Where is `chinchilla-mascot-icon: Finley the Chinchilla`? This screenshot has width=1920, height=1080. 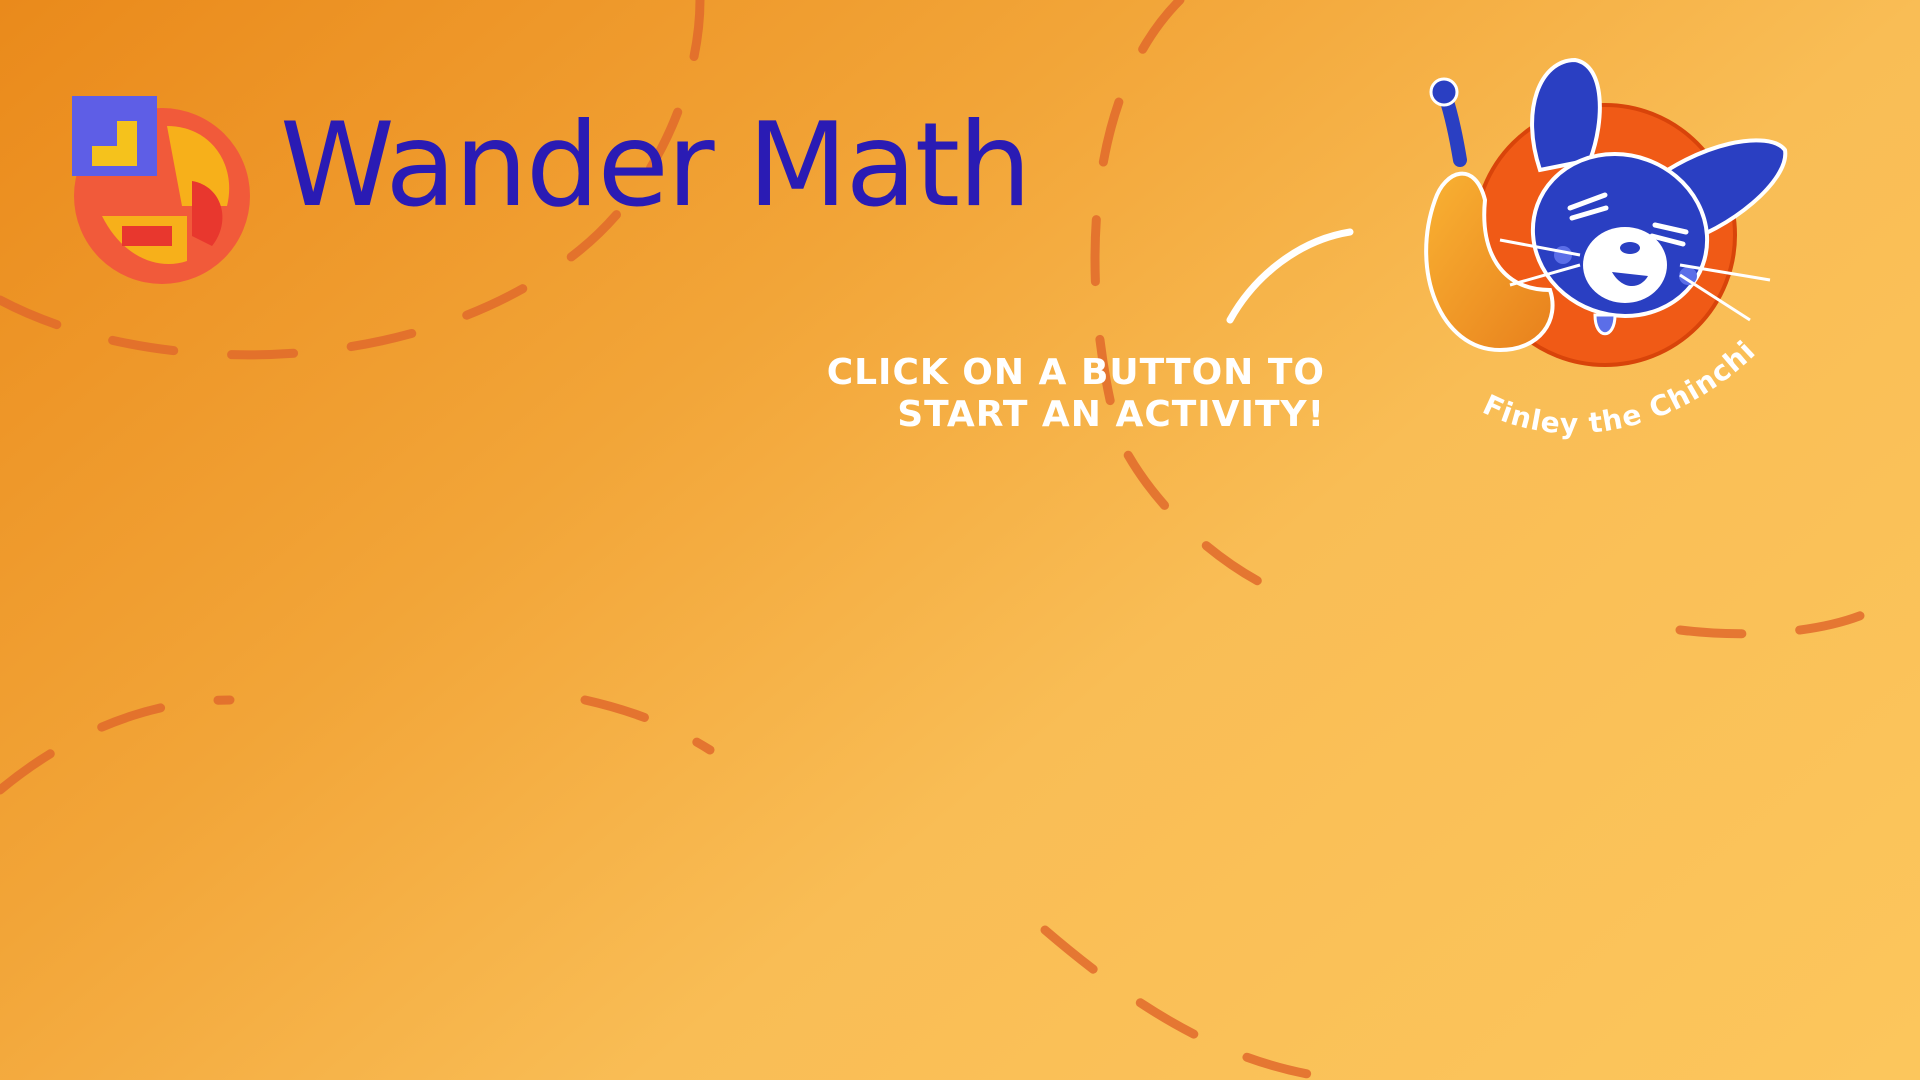 chinchilla-mascot-icon: Finley the Chinchilla is located at coordinates (1589, 245).